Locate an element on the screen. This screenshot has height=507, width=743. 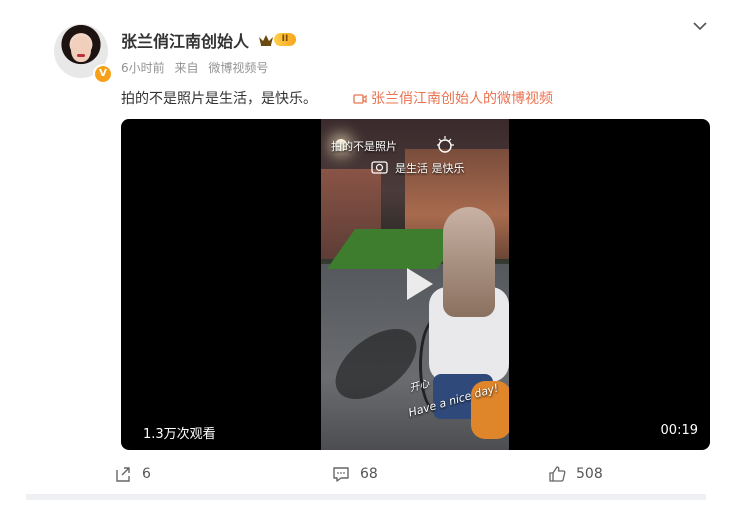
chevron-down-icon is located at coordinates (700, 26).